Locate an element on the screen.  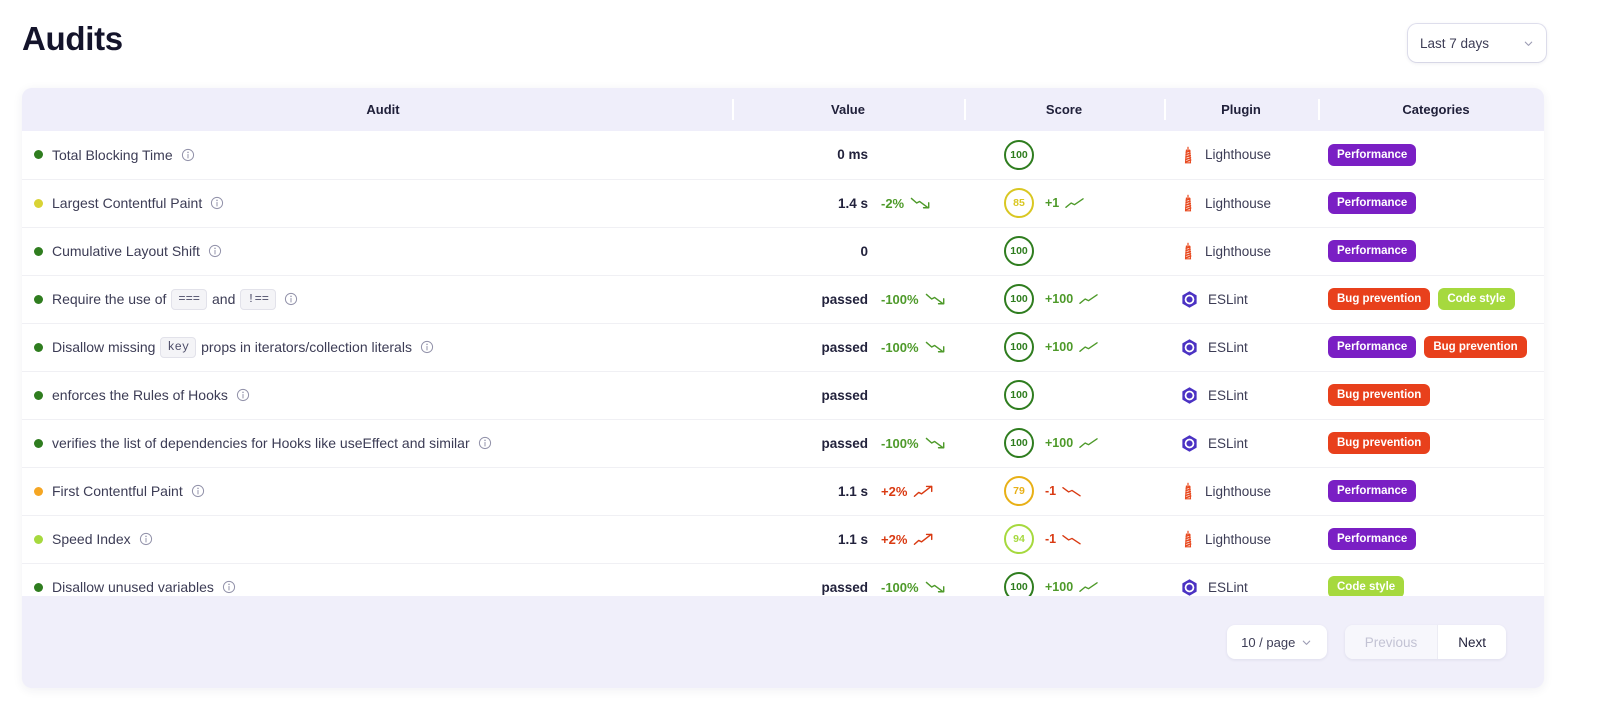
audit-name-cell: Largest Contentful Paint is located at coordinates (377, 202).